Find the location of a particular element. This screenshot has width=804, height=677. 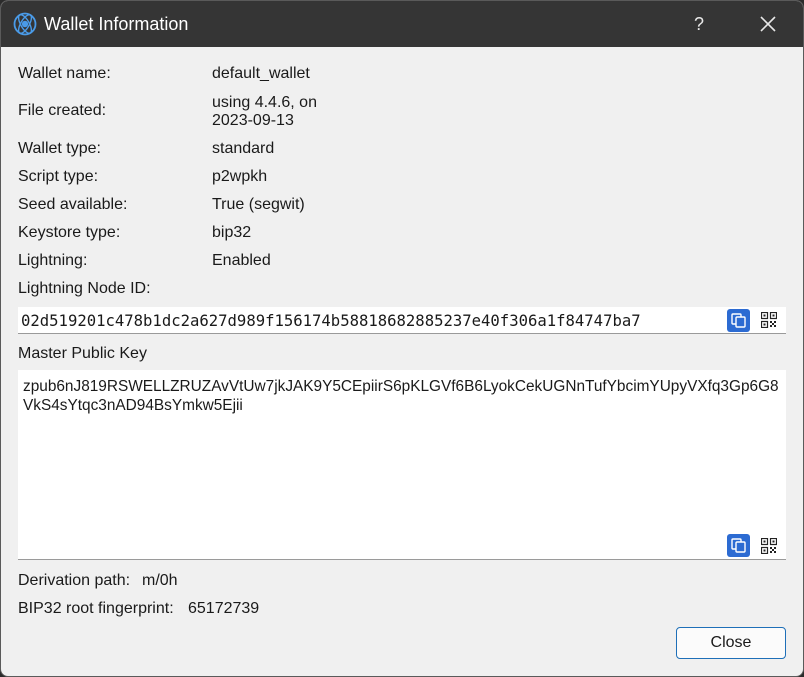

help-button: ? is located at coordinates (699, 24).